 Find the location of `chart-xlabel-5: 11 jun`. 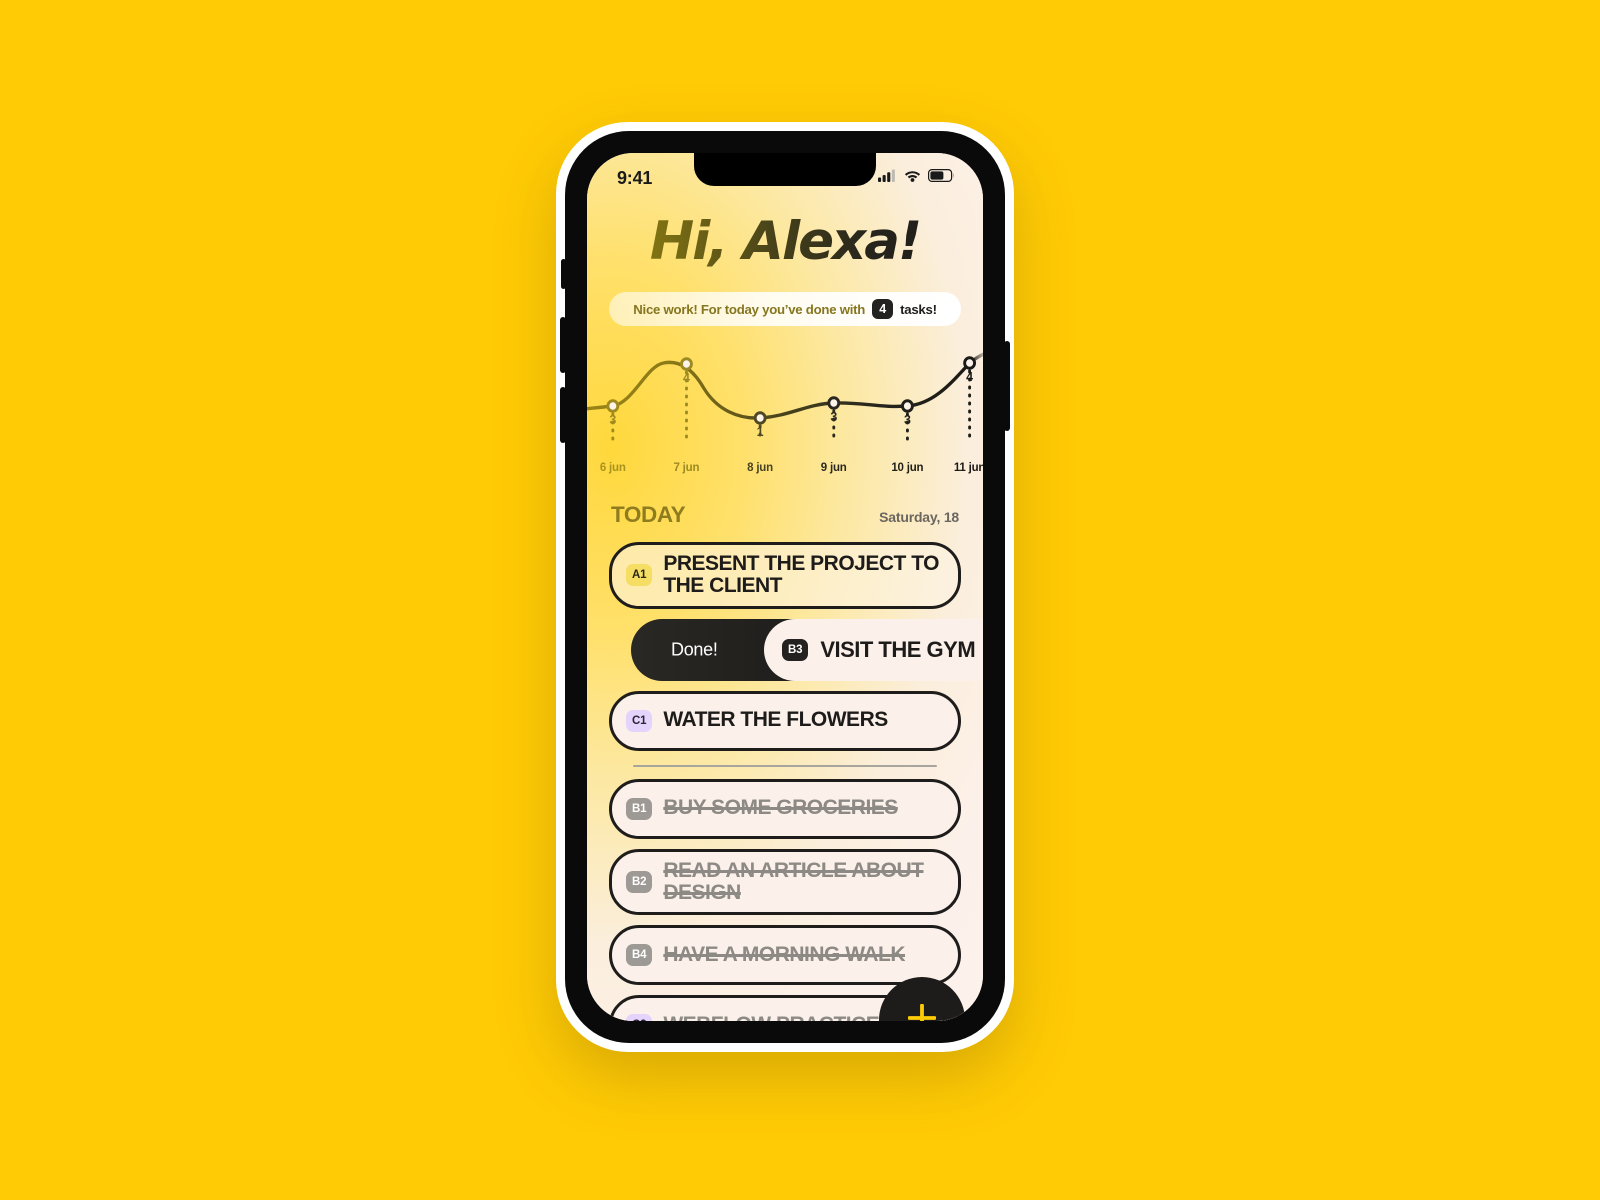

chart-xlabel-5: 11 jun is located at coordinates (968, 468).